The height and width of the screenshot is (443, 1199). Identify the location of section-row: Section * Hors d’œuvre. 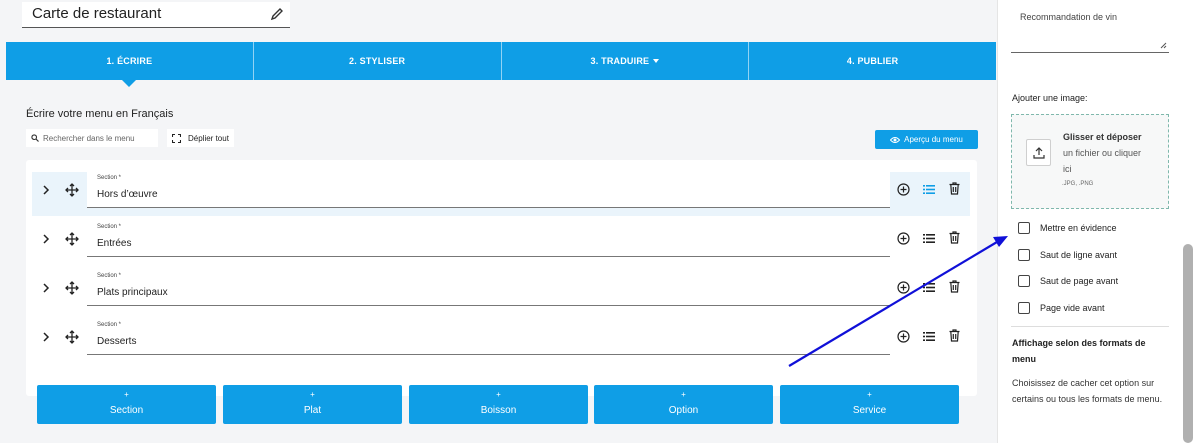
(501, 194).